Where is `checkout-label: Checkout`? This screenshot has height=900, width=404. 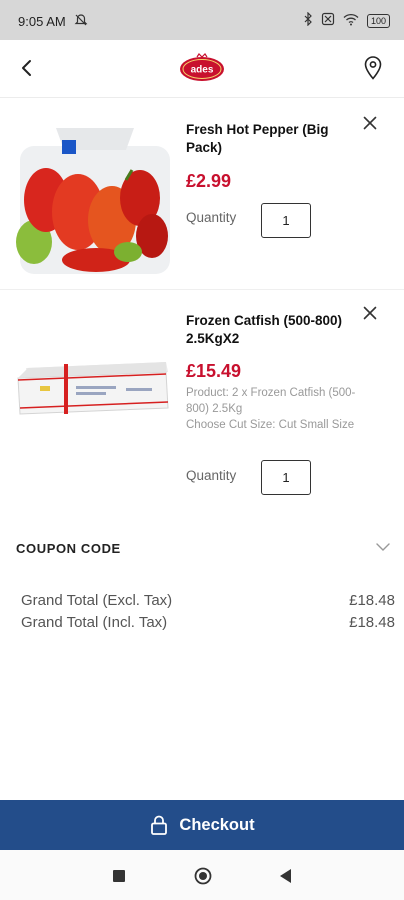 checkout-label: Checkout is located at coordinates (217, 824).